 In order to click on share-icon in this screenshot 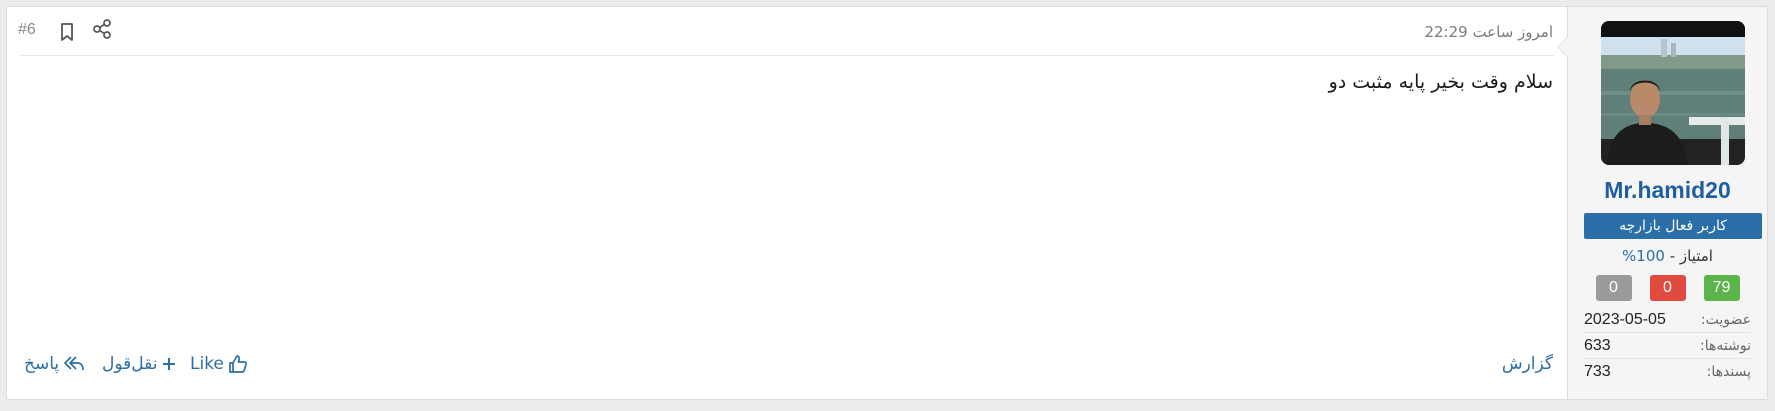, I will do `click(102, 29)`.